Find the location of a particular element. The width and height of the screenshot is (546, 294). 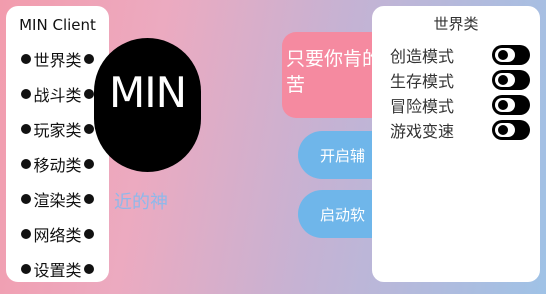

game-speed-toggle is located at coordinates (511, 130).